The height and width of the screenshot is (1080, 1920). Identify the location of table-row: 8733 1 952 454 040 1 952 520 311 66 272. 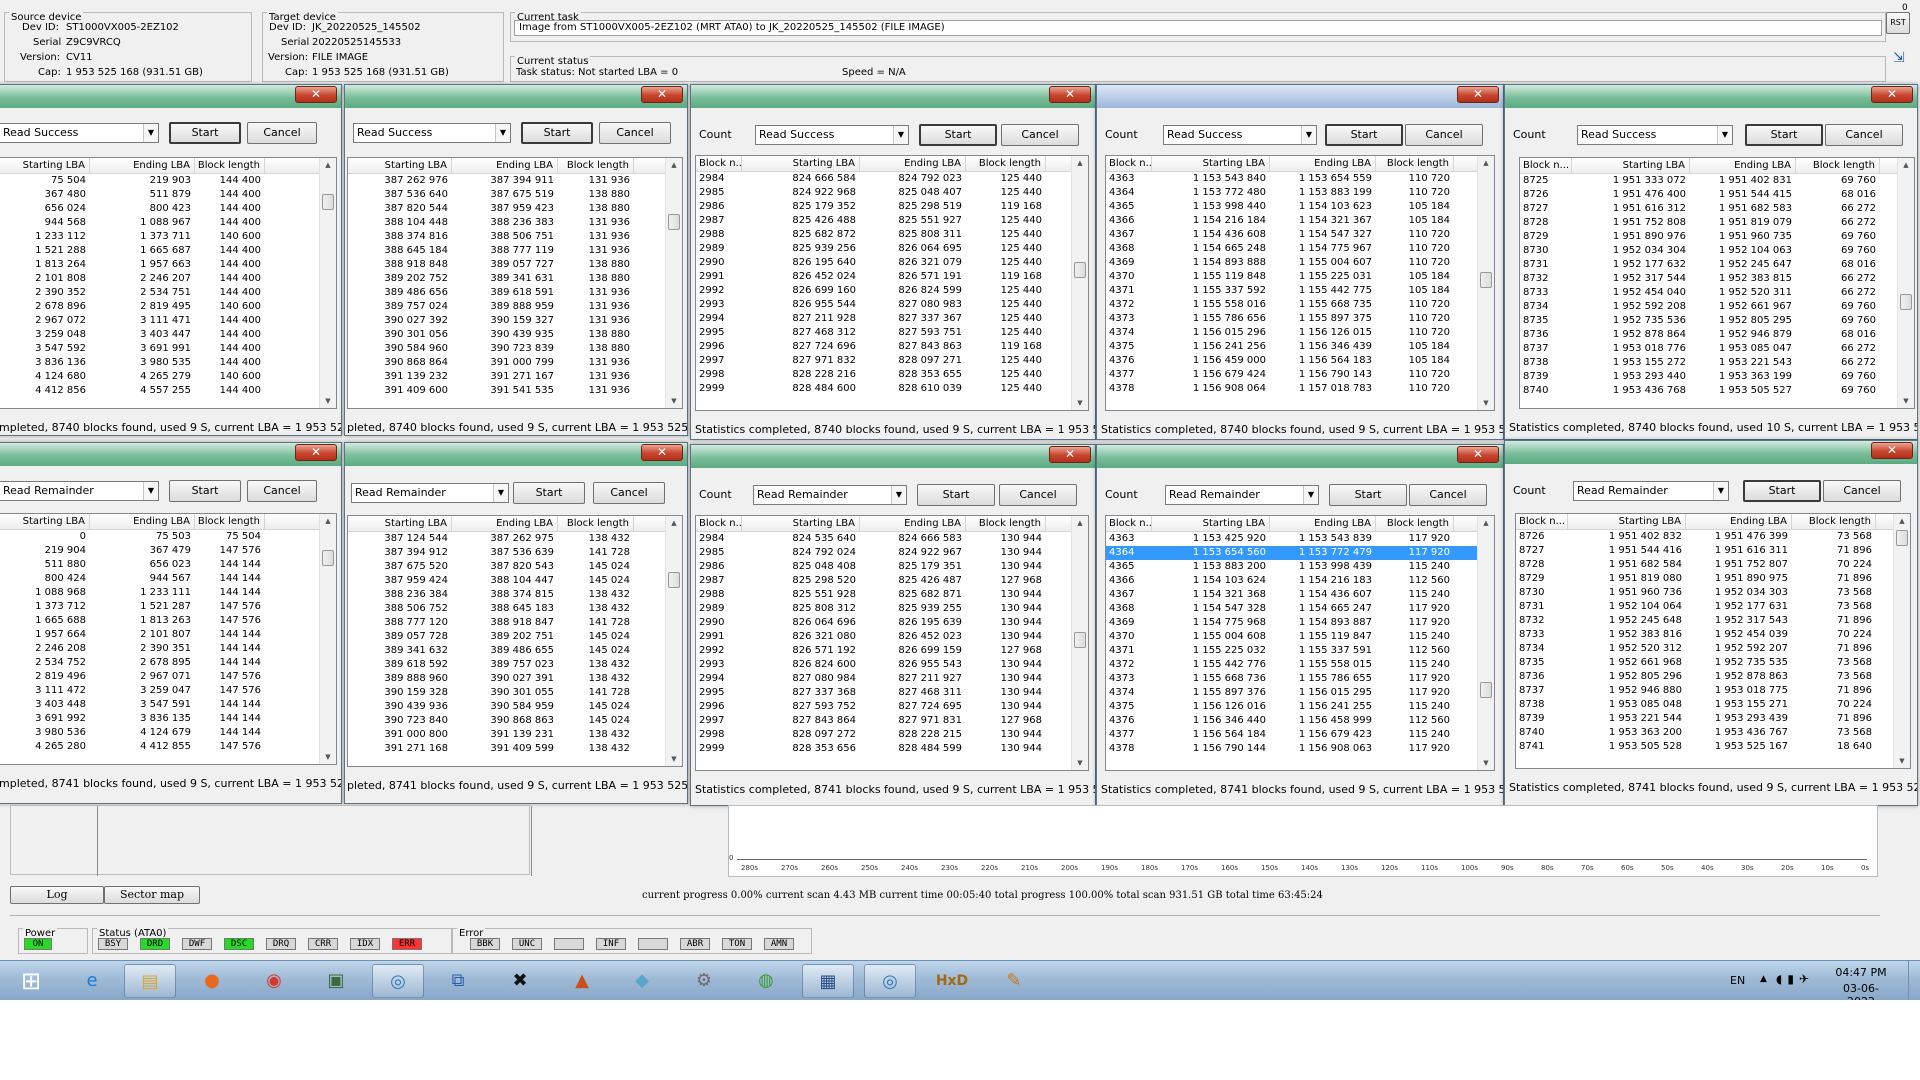
(1717, 293).